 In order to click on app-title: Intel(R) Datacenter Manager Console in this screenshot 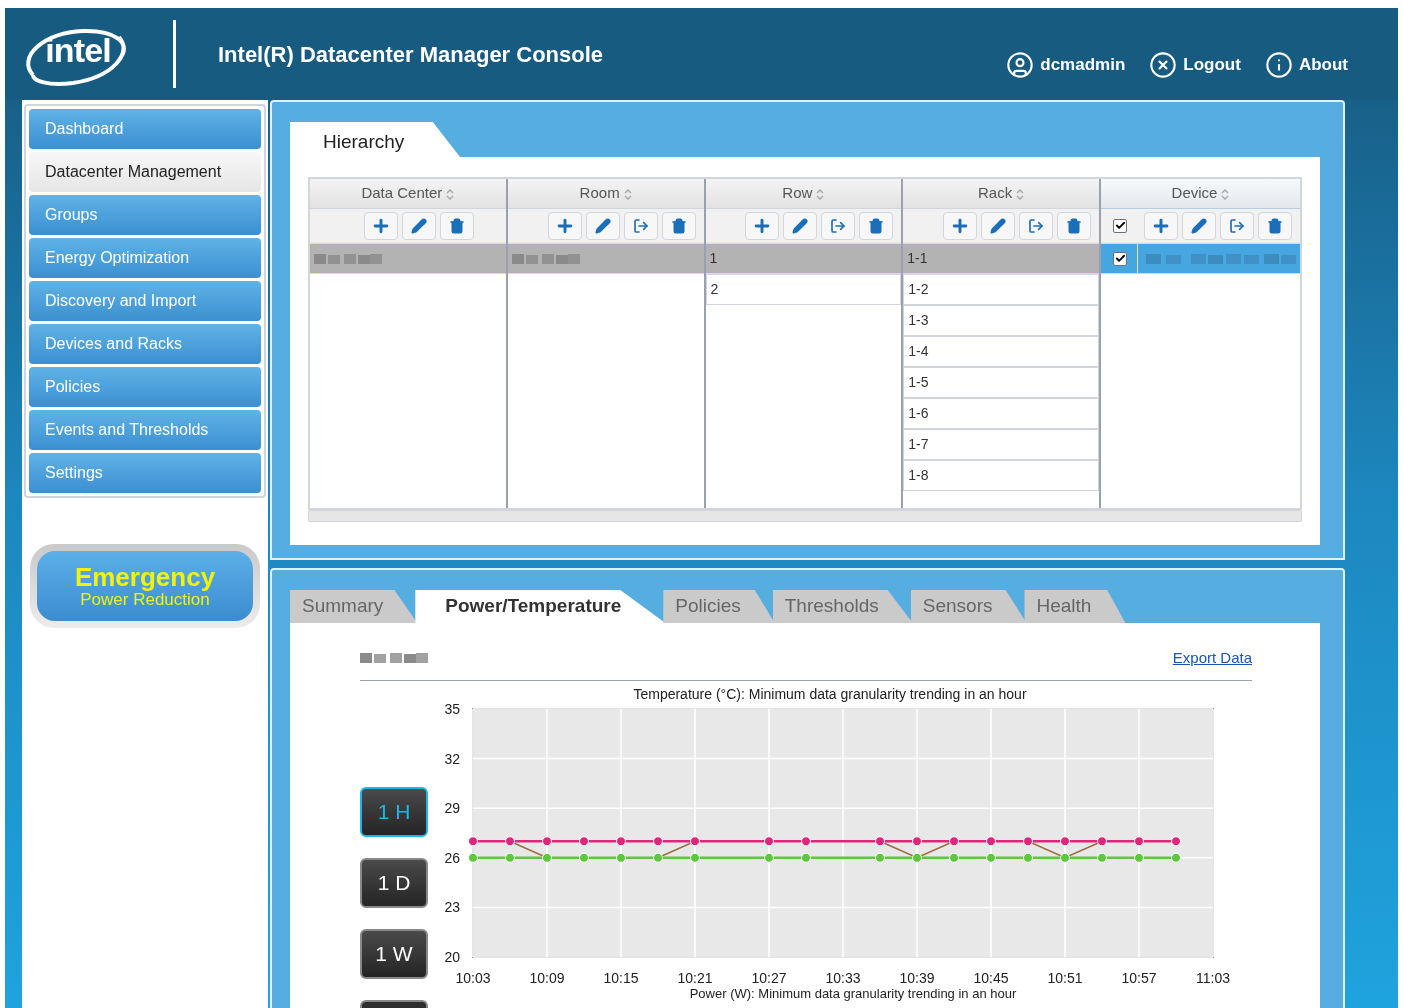, I will do `click(411, 54)`.